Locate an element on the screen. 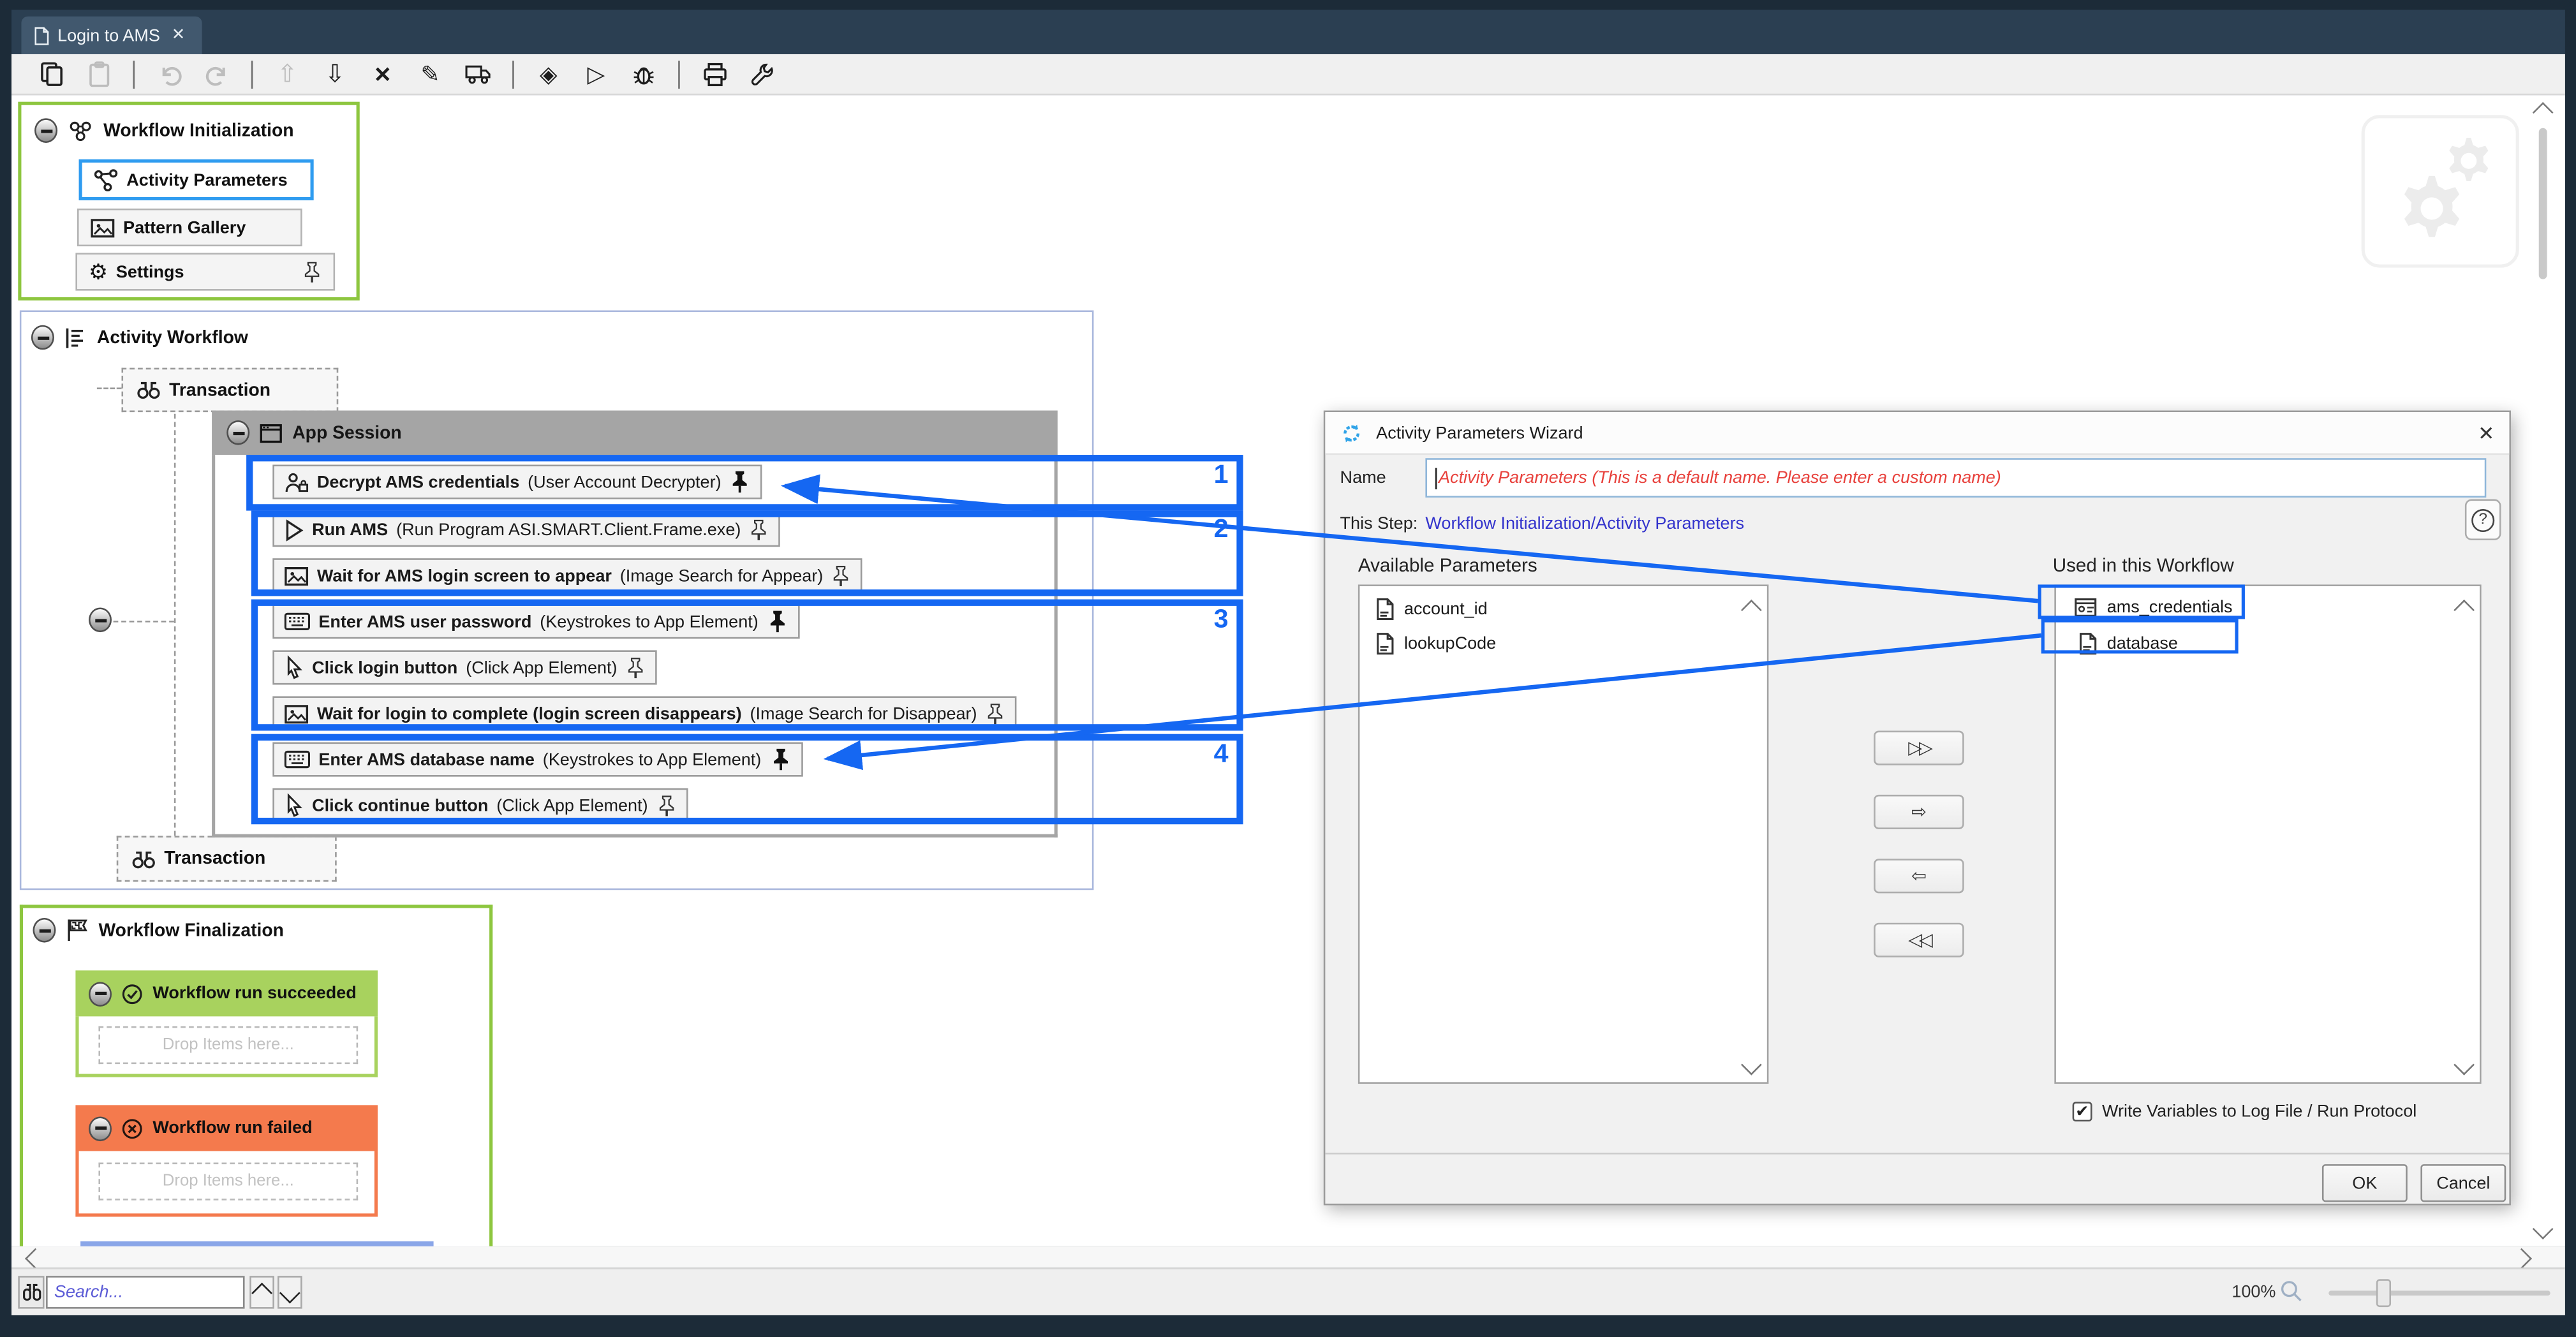 The width and height of the screenshot is (2576, 1337). debug-bug-icon is located at coordinates (643, 74).